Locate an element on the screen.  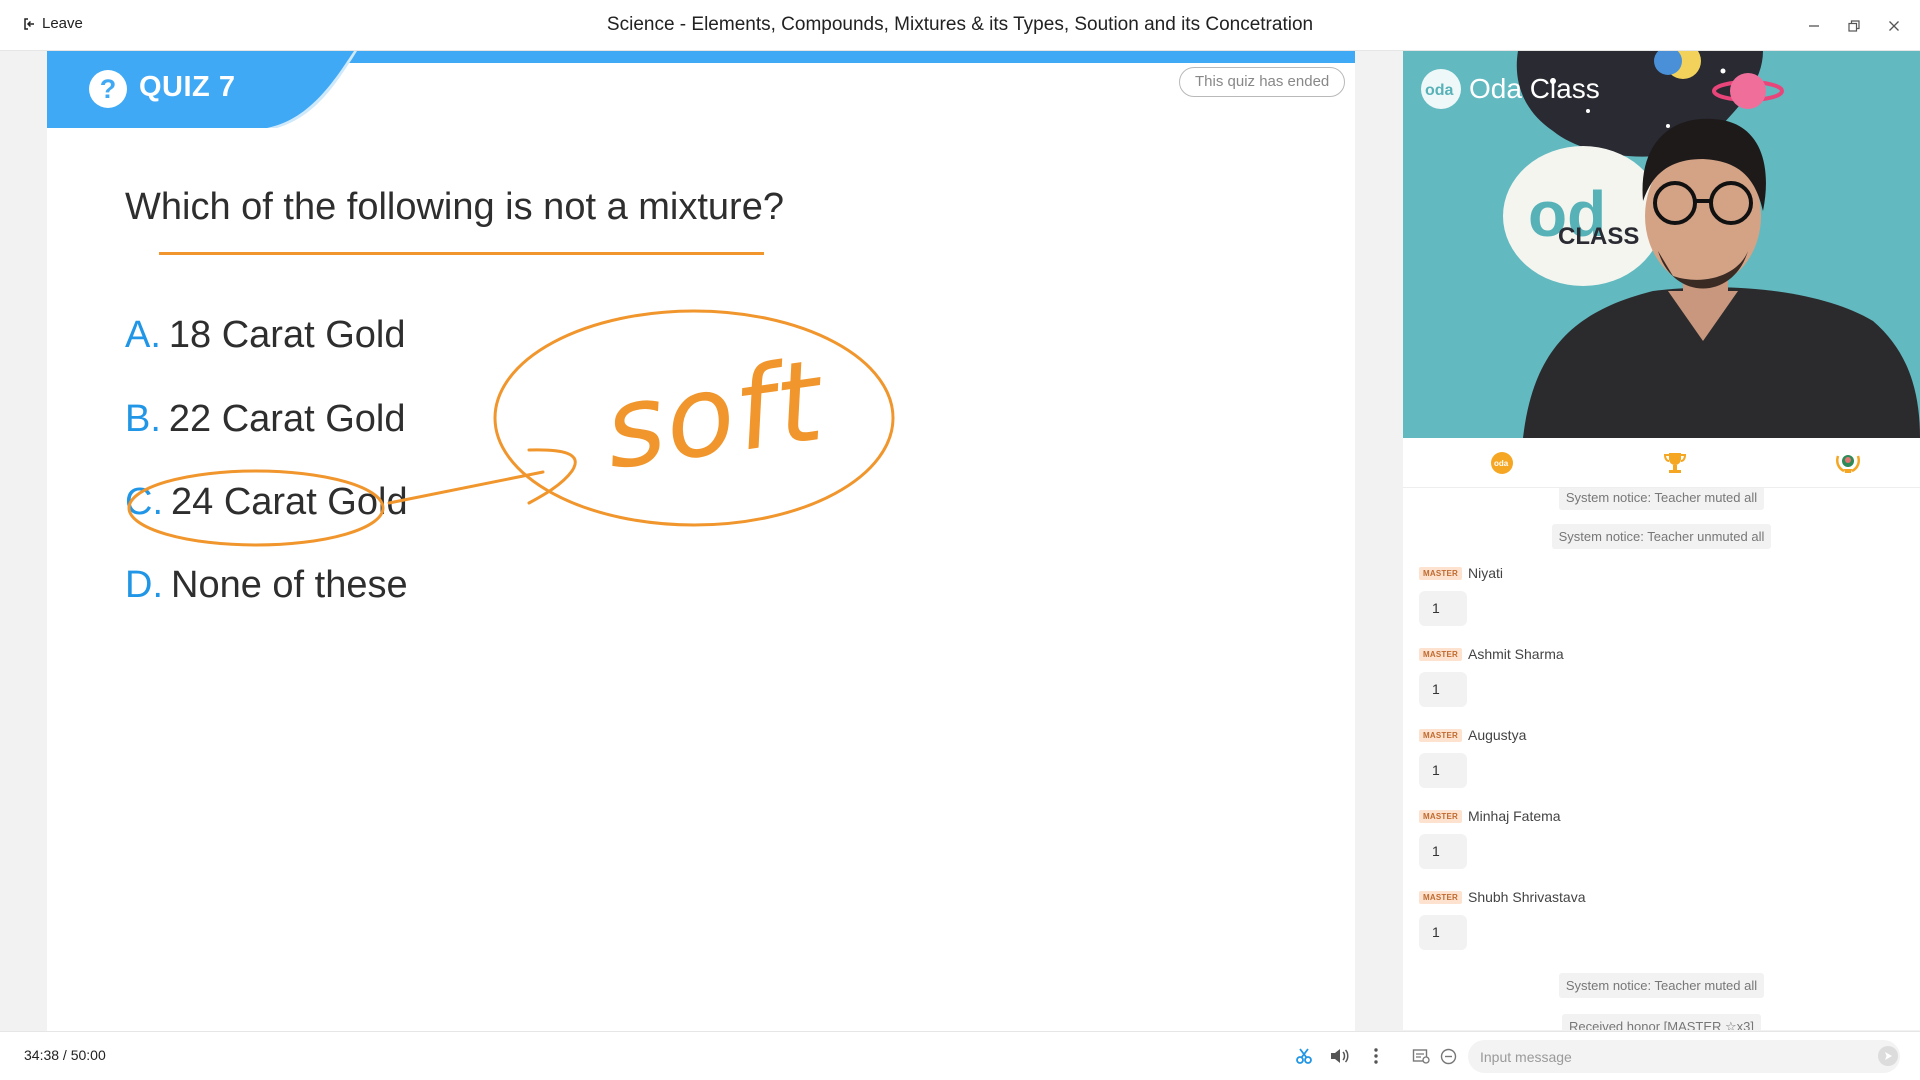
send-icon is located at coordinates (1888, 1056).